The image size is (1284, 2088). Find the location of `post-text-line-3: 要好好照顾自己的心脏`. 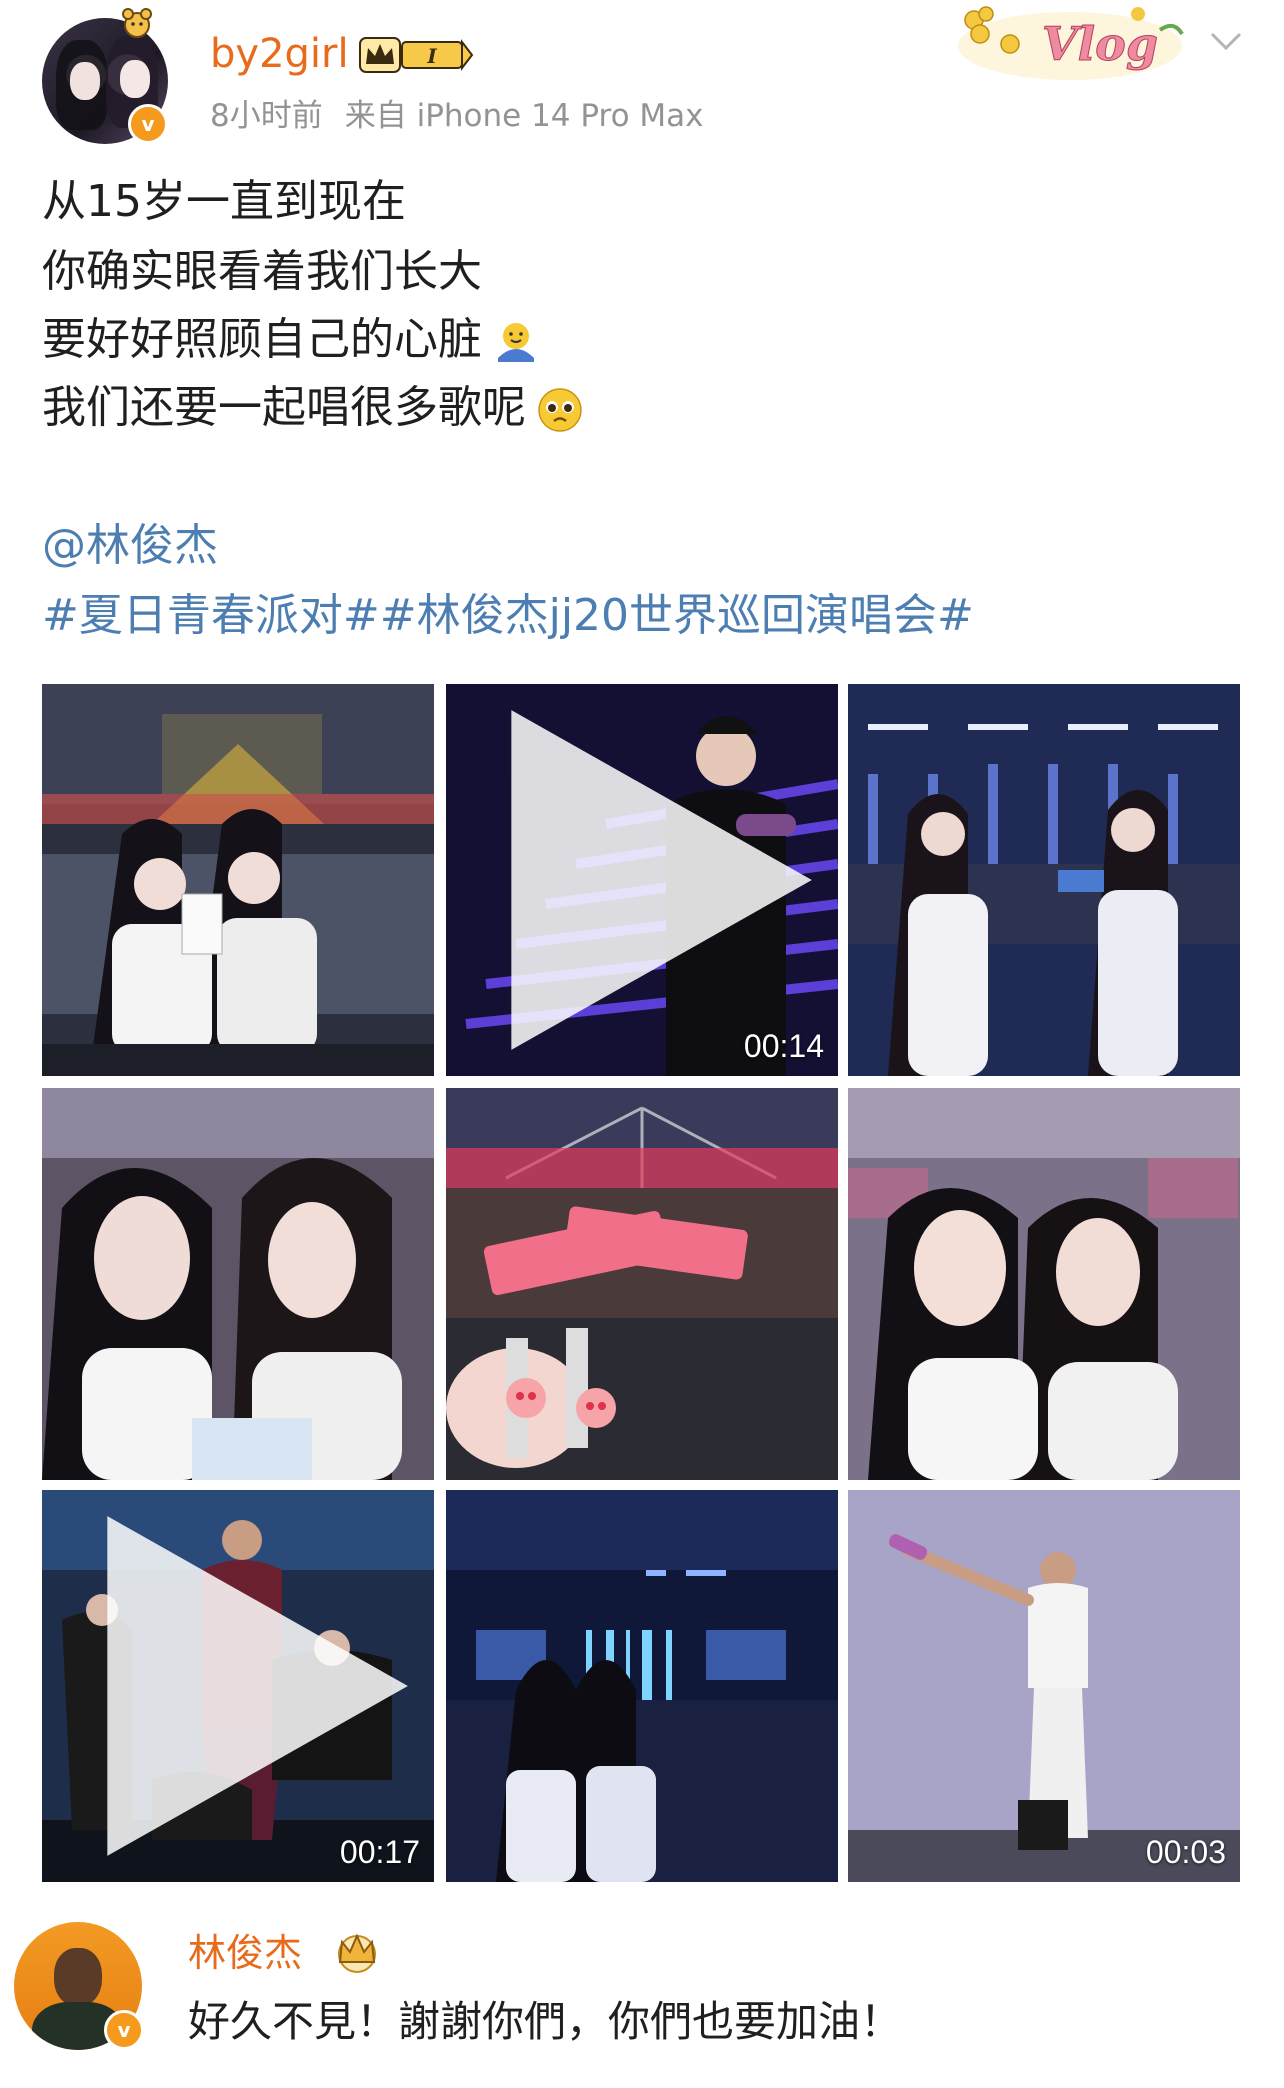

post-text-line-3: 要好好照顾自己的心脏 is located at coordinates (291, 340).